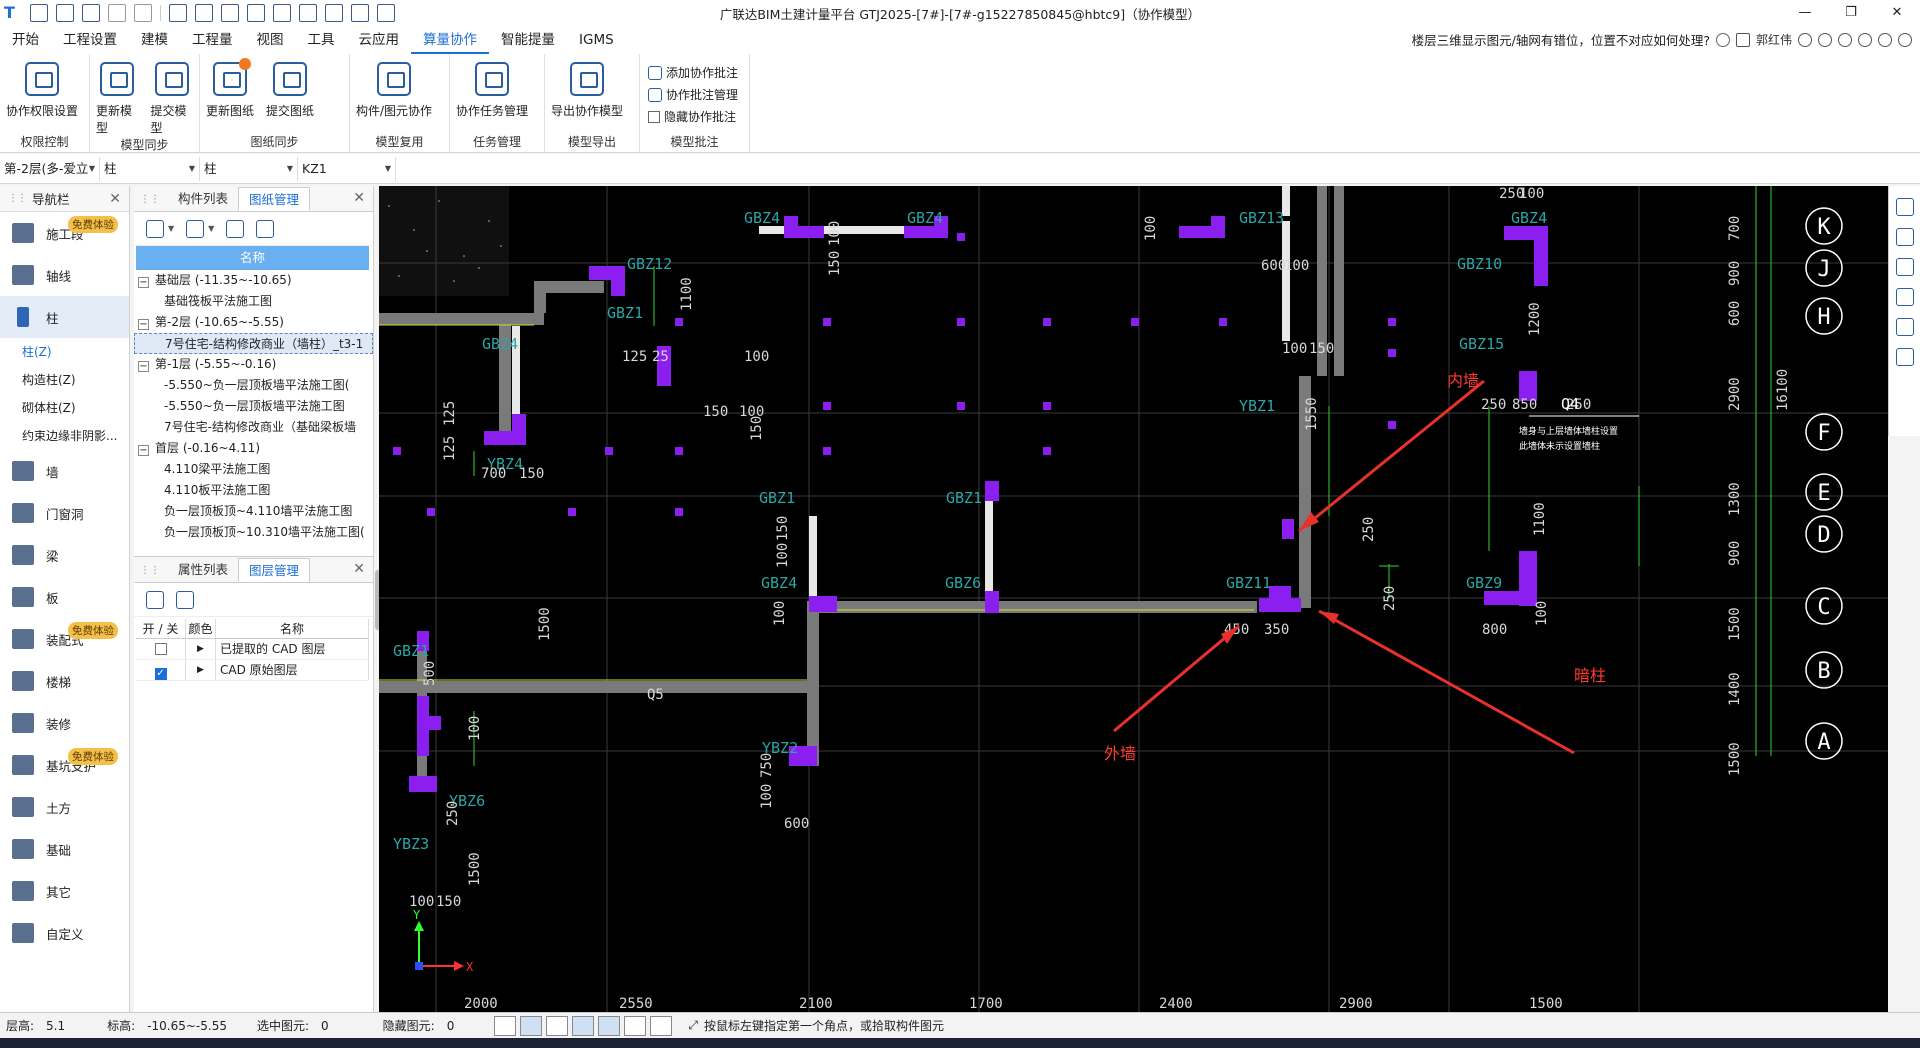 This screenshot has width=1920, height=1048. Describe the element at coordinates (230, 13) in the screenshot. I see `check-icon` at that location.